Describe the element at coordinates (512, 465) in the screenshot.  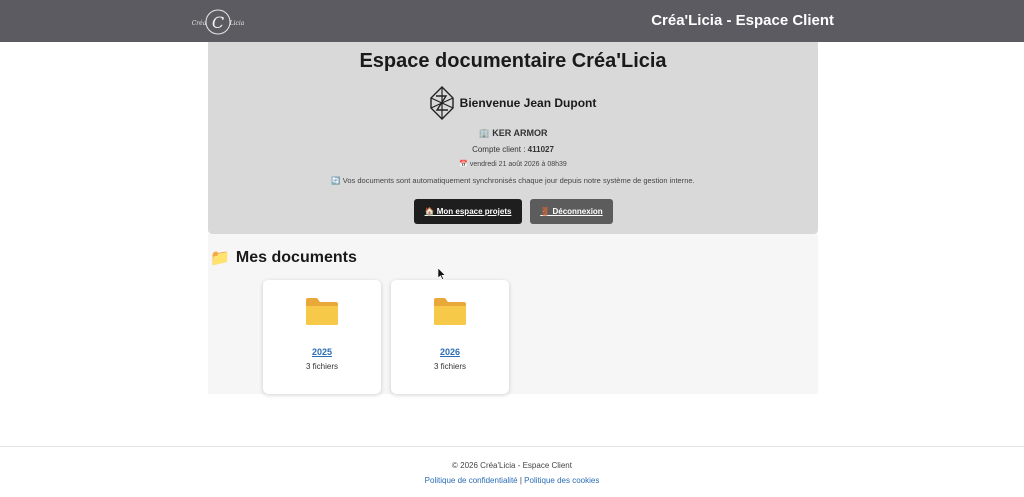
I see `copyright-text: © 2026 Créa'Licia - Espace Client` at that location.